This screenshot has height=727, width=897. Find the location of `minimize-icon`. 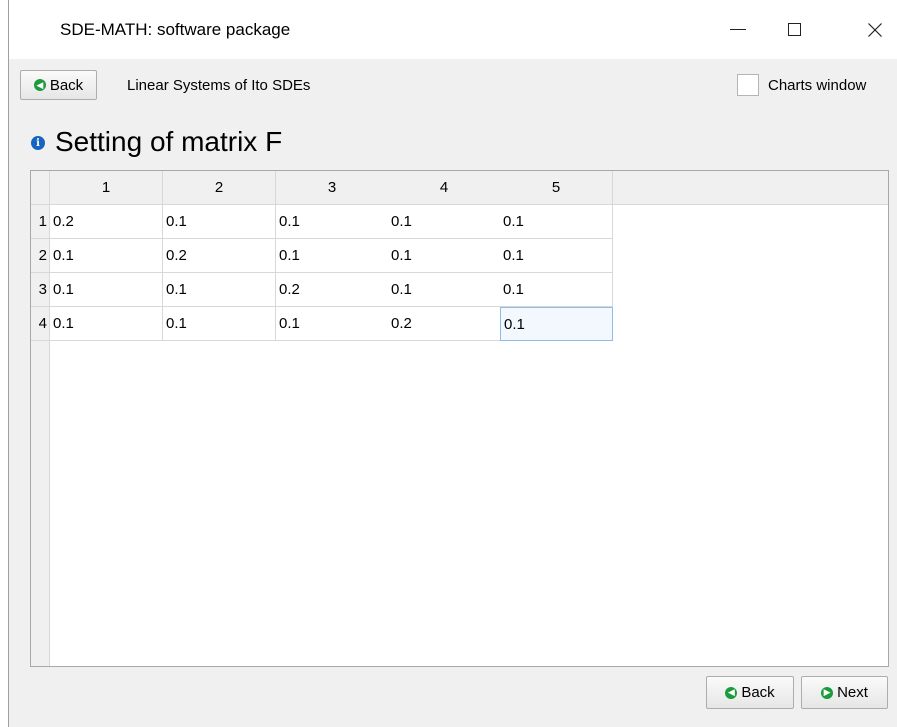

minimize-icon is located at coordinates (738, 29).